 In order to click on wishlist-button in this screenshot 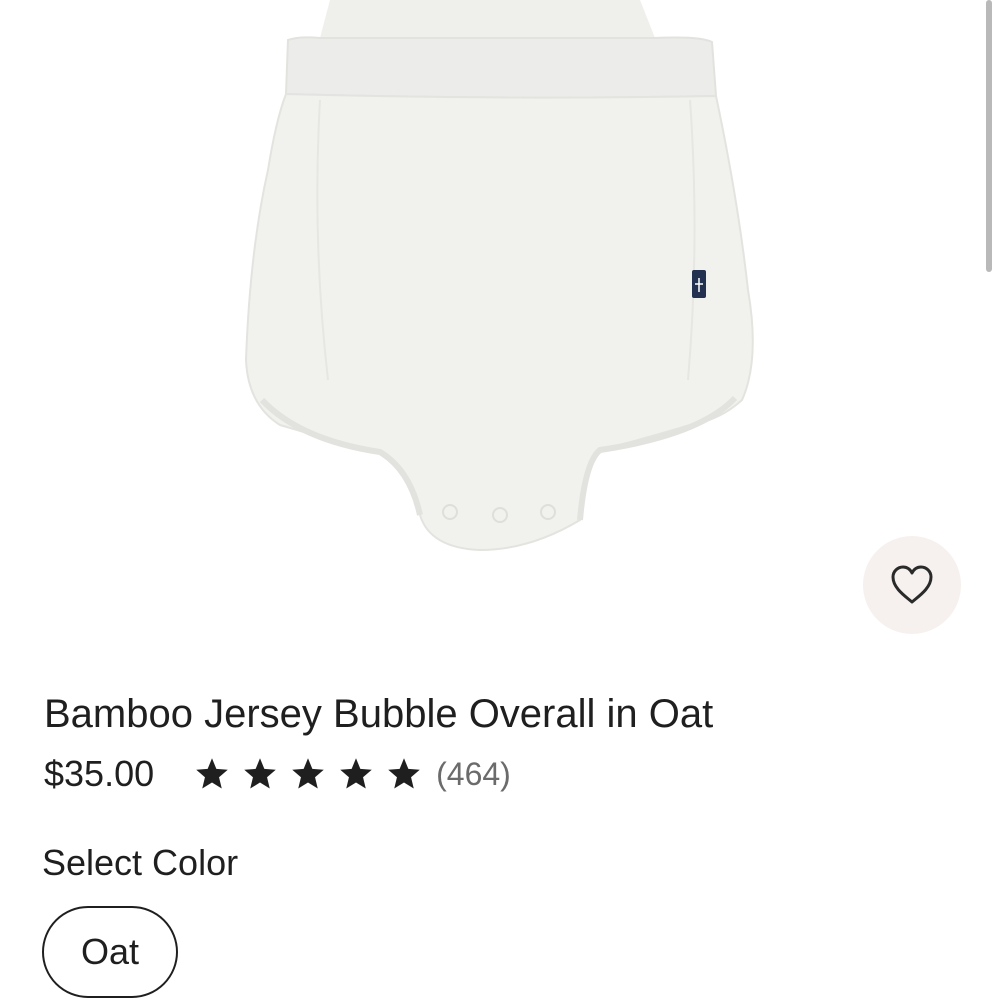, I will do `click(912, 585)`.